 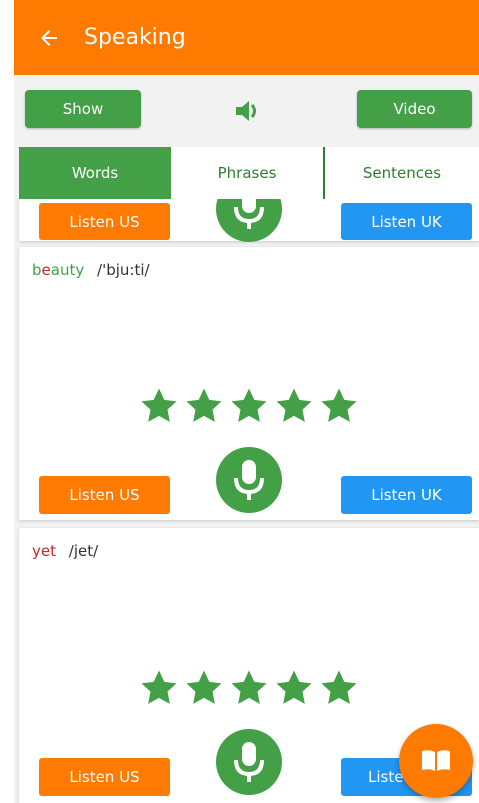 I want to click on word-pronunciation: yet /jet/, so click(x=65, y=551).